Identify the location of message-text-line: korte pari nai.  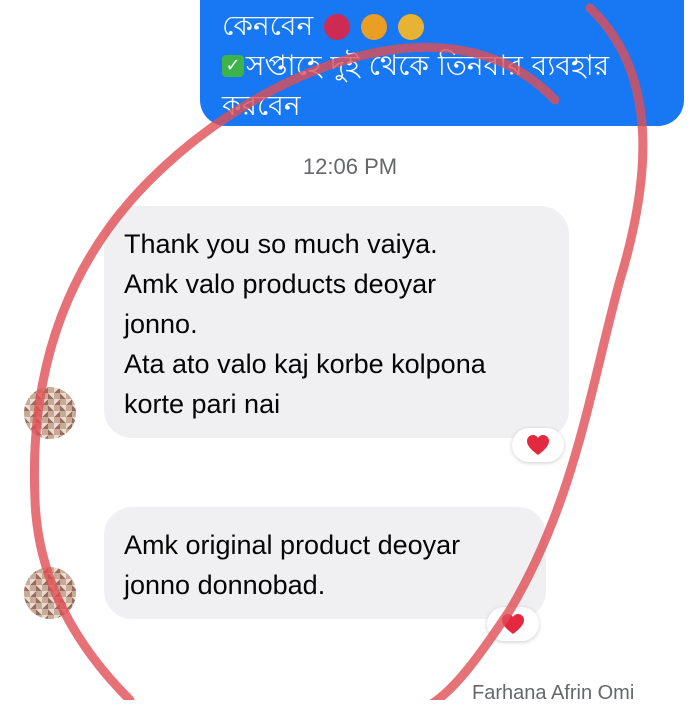
(202, 404).